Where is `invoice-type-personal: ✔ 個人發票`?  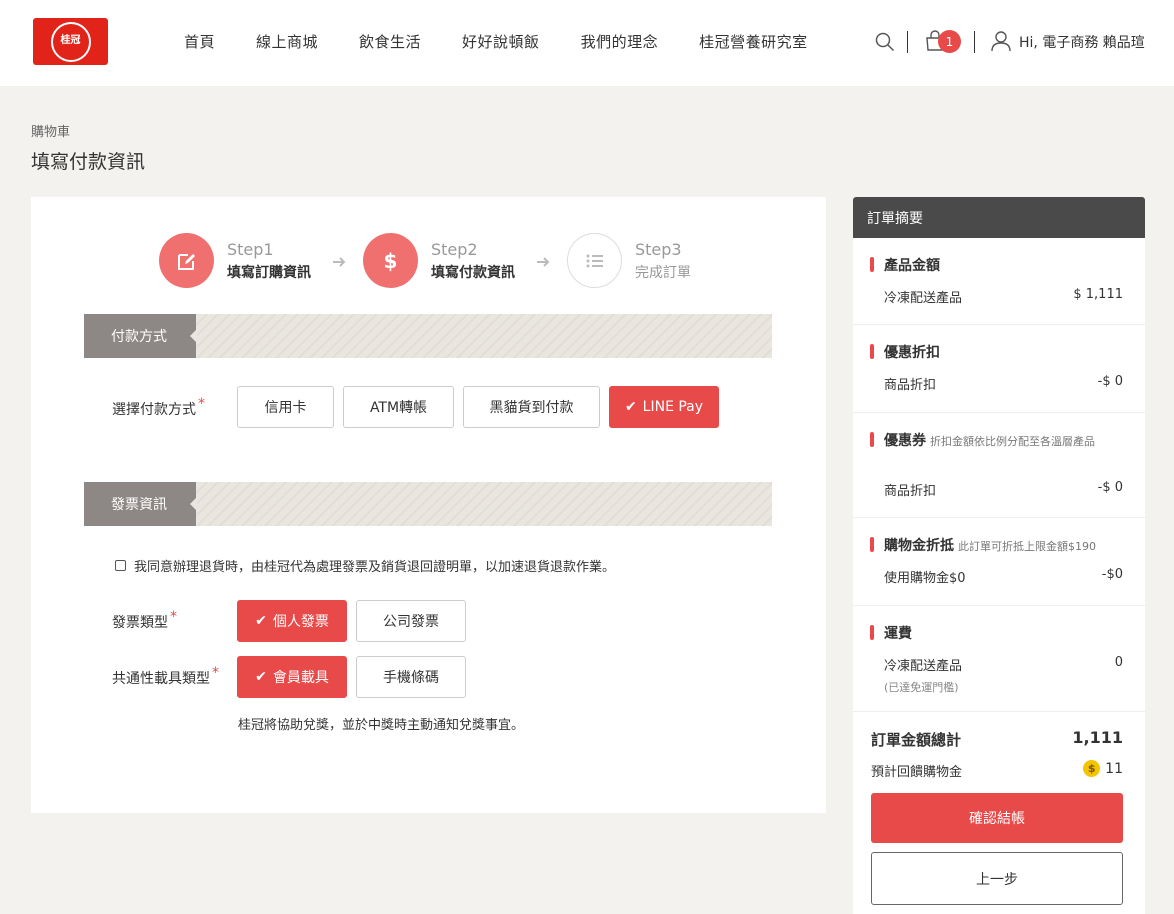
invoice-type-personal: ✔ 個人發票 is located at coordinates (292, 621).